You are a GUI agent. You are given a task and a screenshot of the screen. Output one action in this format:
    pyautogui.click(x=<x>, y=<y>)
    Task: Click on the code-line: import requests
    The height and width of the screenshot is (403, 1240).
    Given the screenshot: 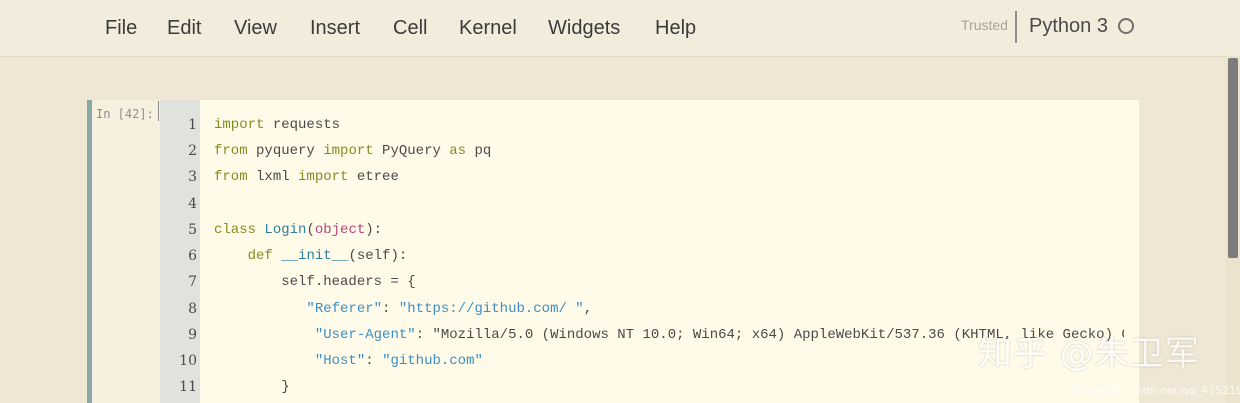 What is the action you would take?
    pyautogui.click(x=277, y=125)
    